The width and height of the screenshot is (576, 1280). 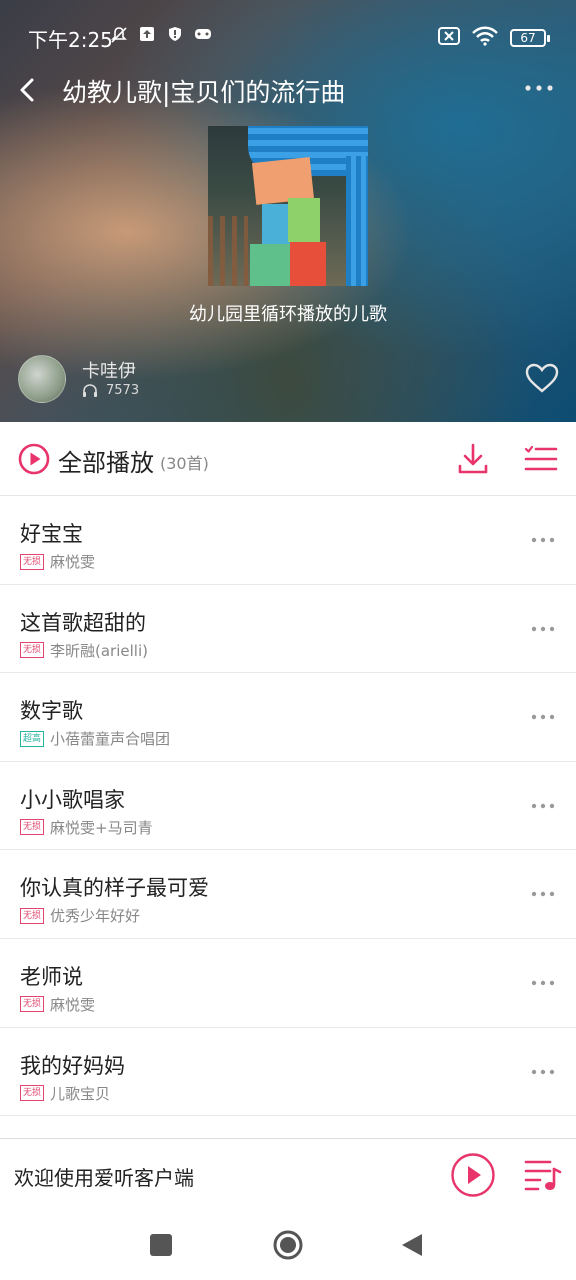 I want to click on song-artist: 优秀少年好好, so click(x=95, y=916).